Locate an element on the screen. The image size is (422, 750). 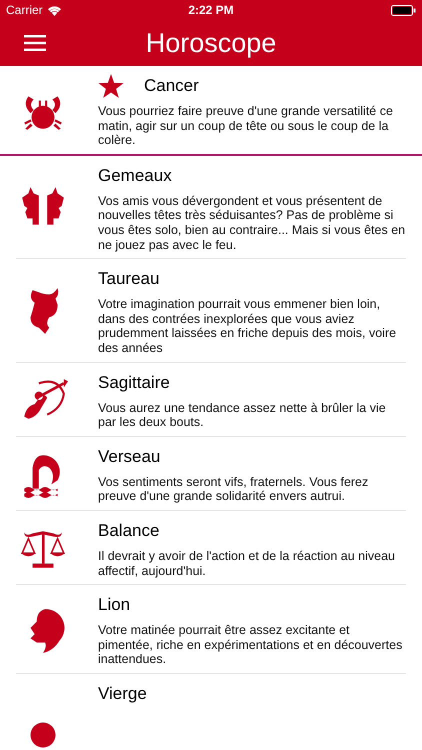
menu-icon is located at coordinates (35, 43).